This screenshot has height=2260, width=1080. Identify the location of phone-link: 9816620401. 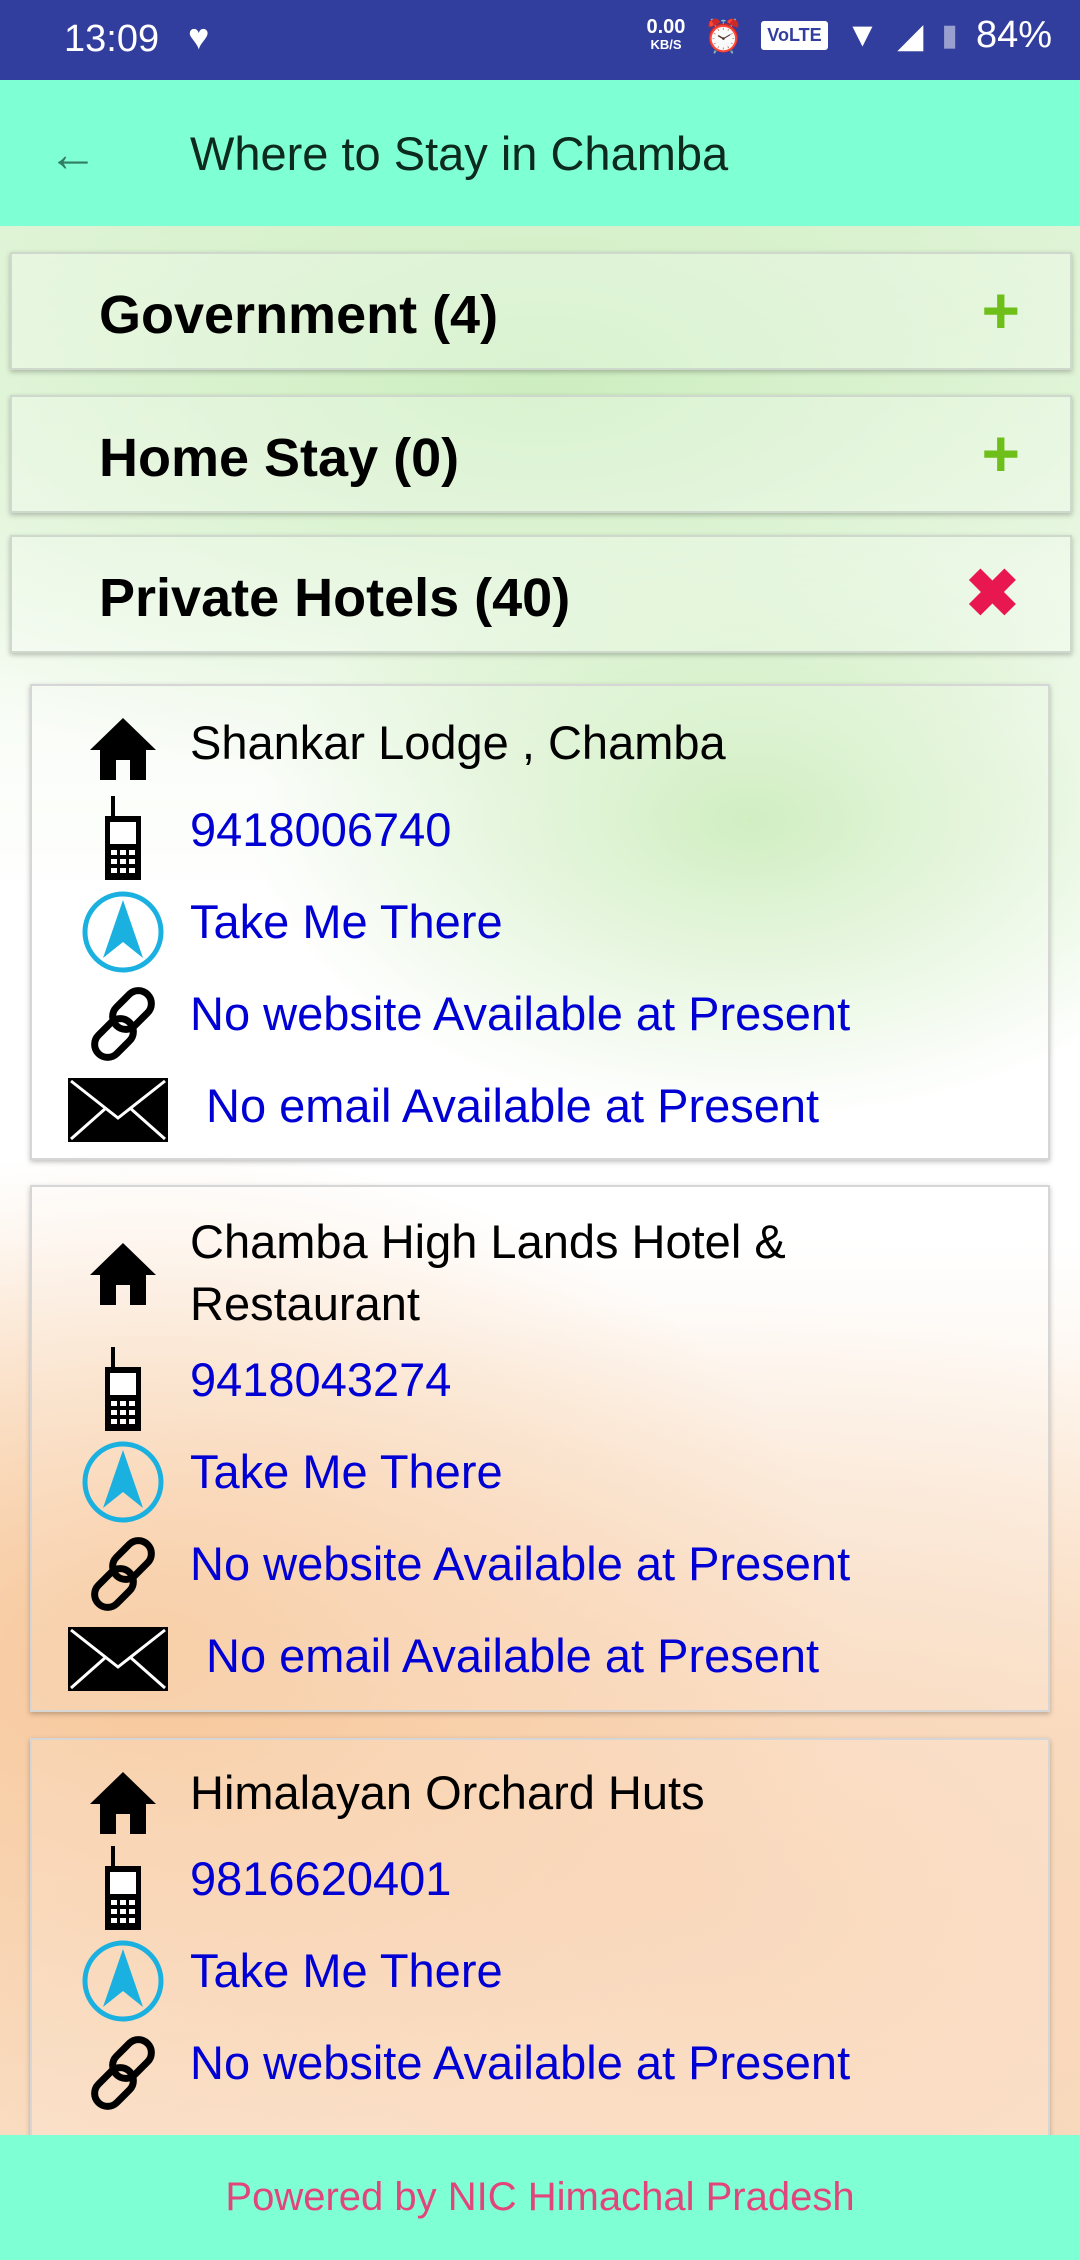
(320, 1879).